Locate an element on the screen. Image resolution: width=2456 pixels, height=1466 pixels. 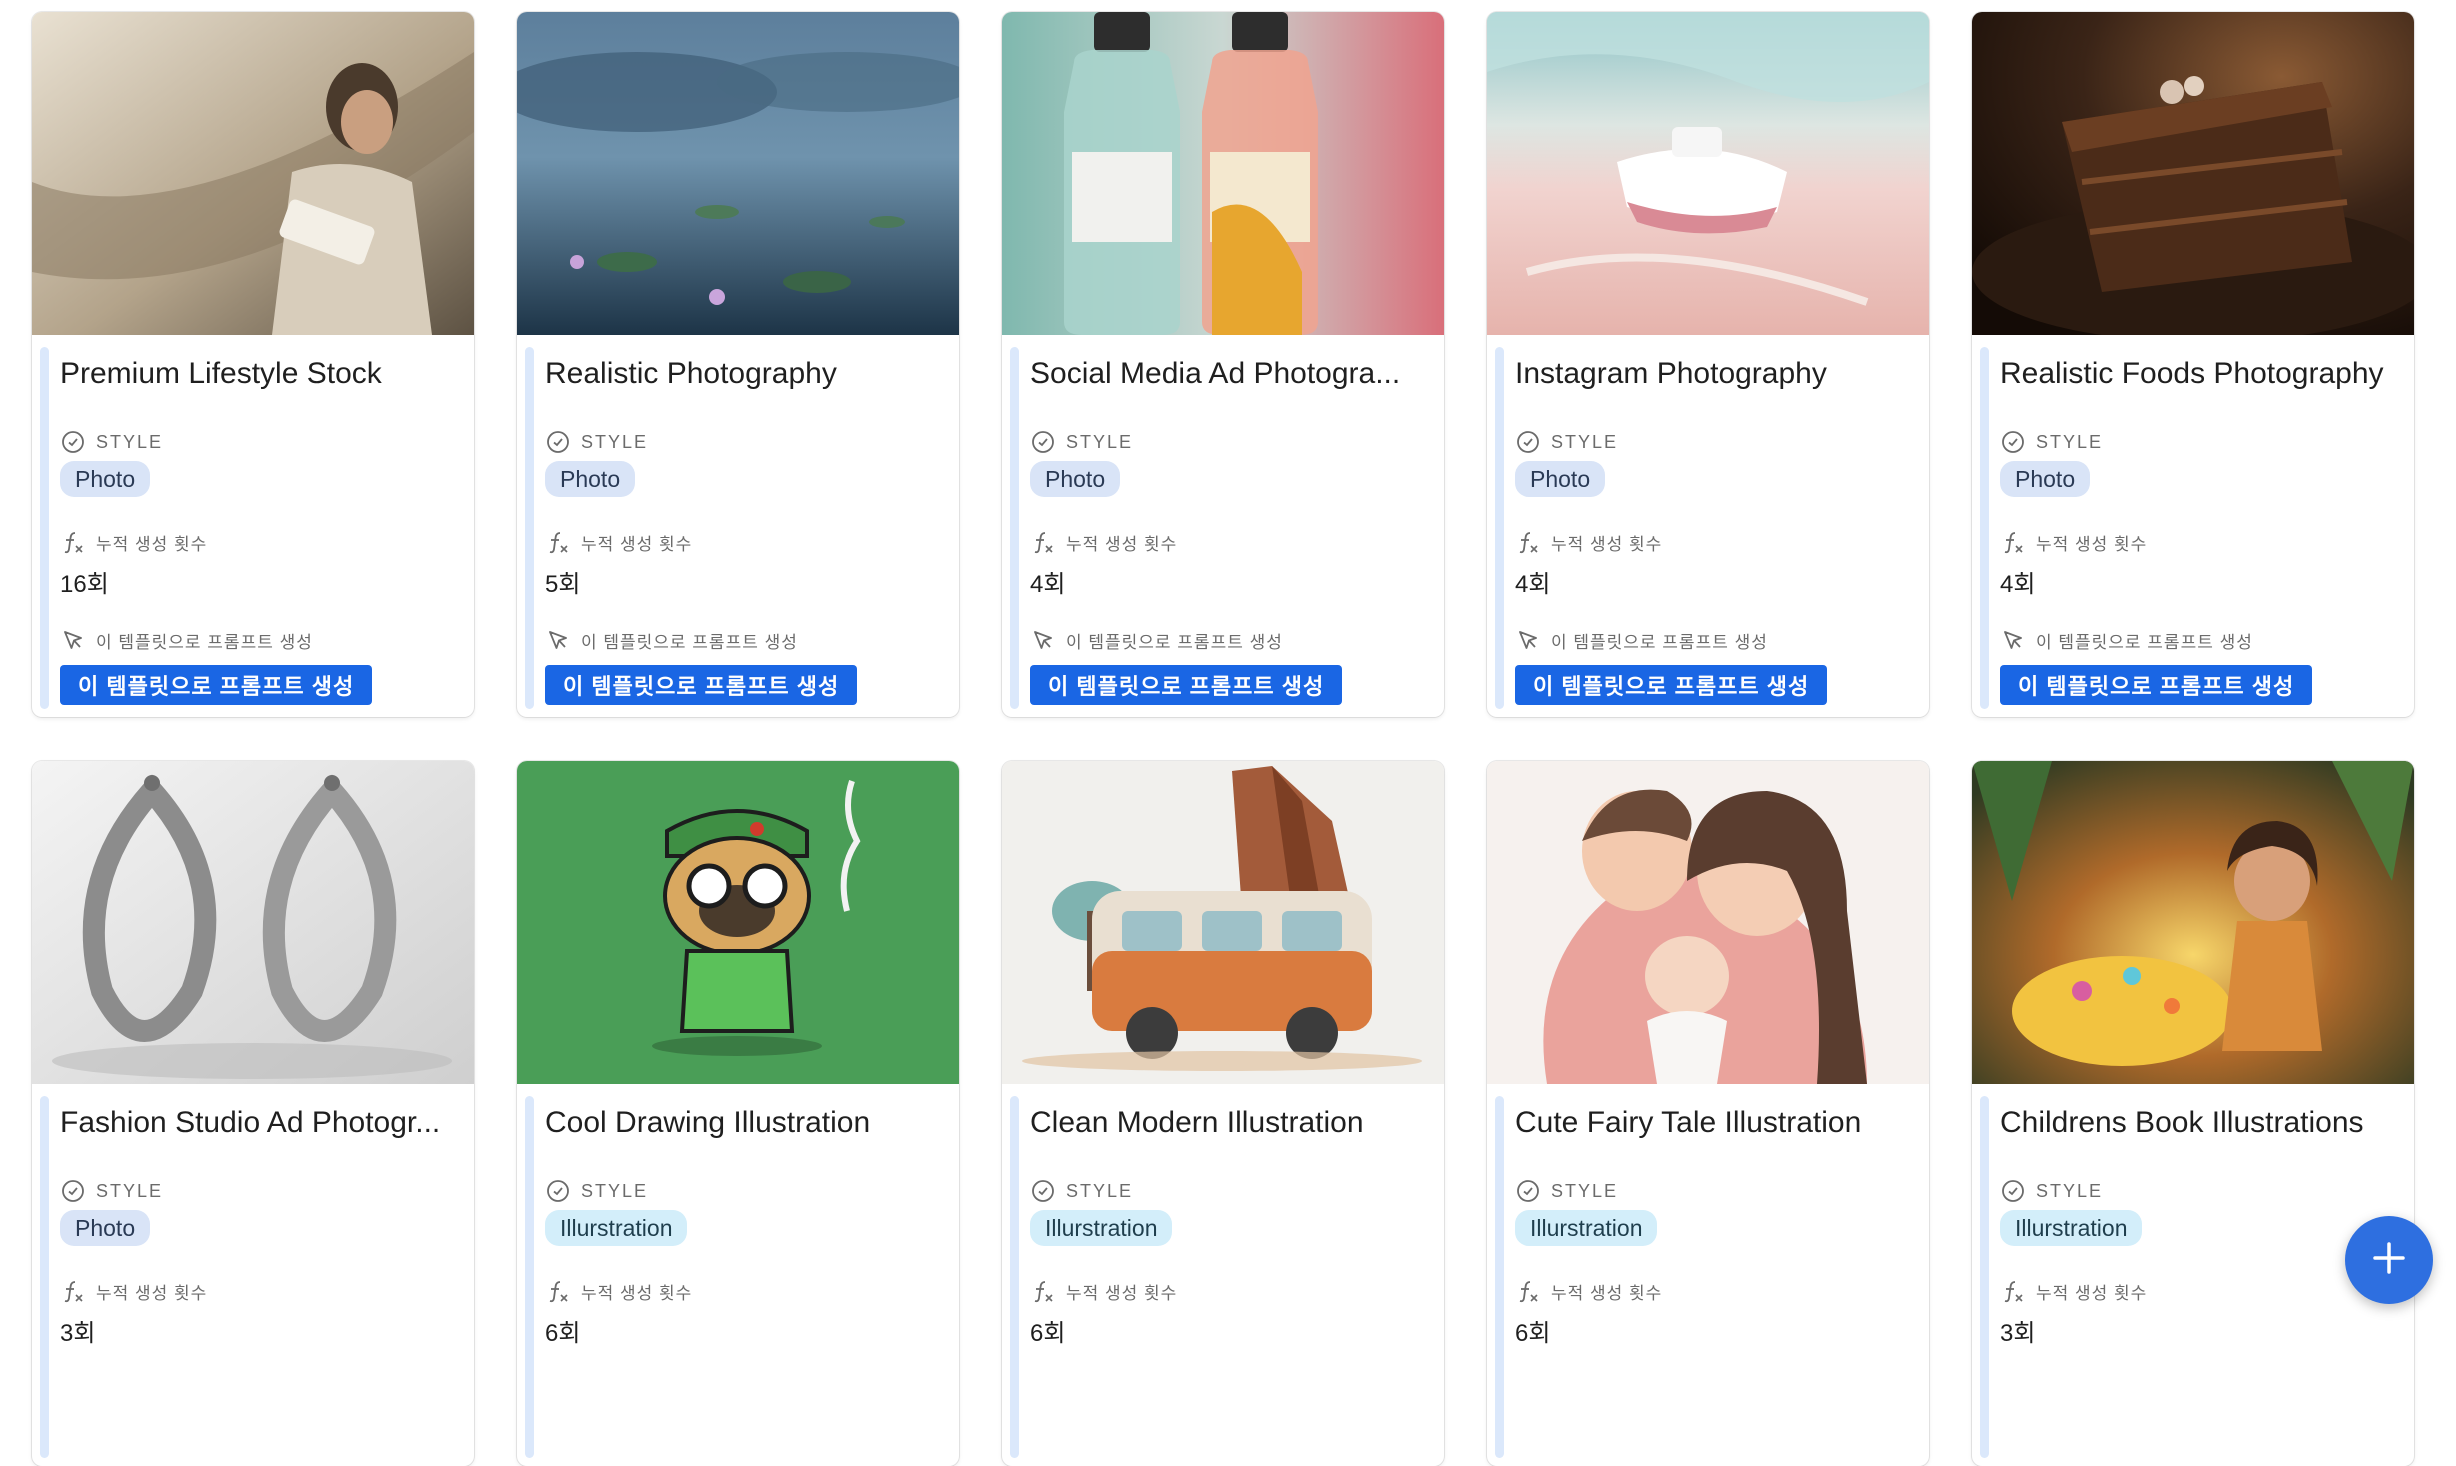
card-title: Instagram Photography is located at coordinates (1714, 374).